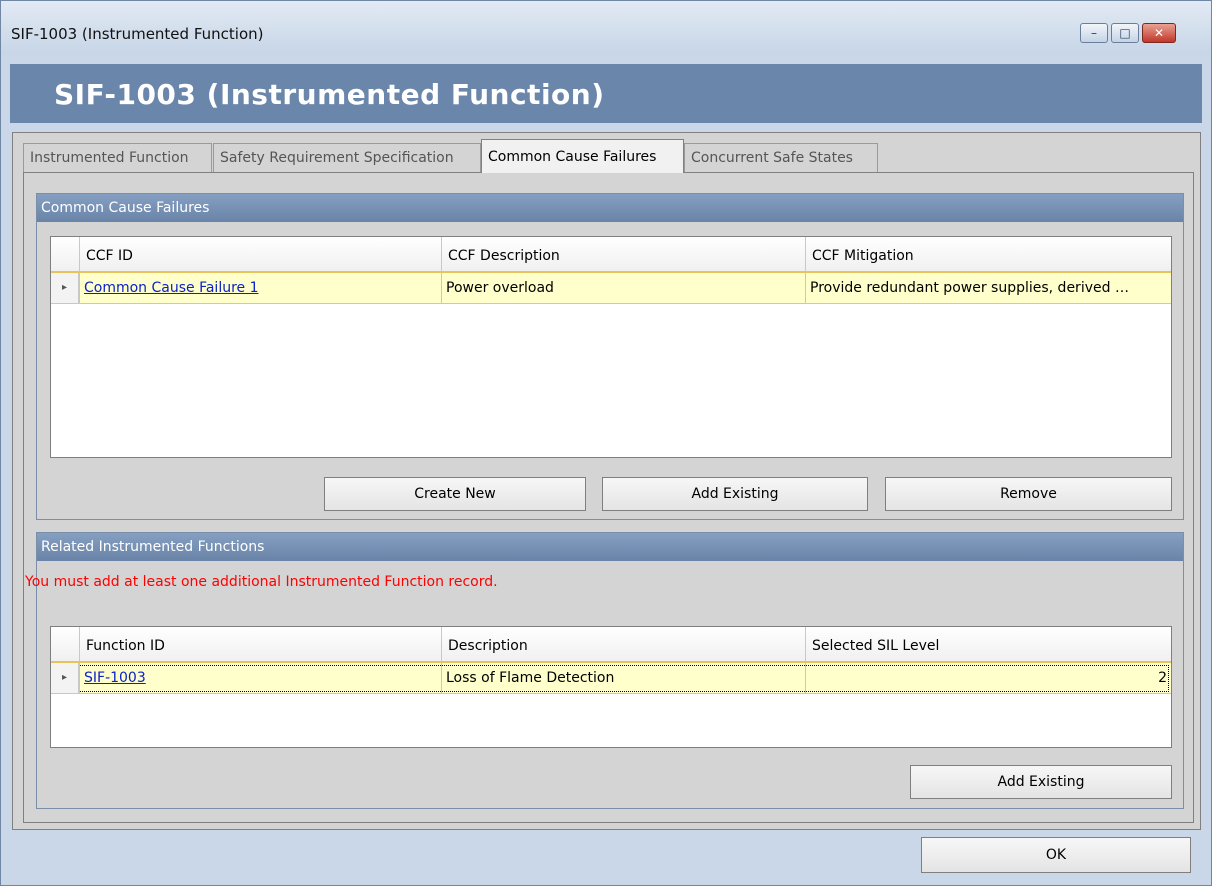 The width and height of the screenshot is (1214, 888). I want to click on tab-concurrent-safe-states: Concurrent Safe States, so click(781, 157).